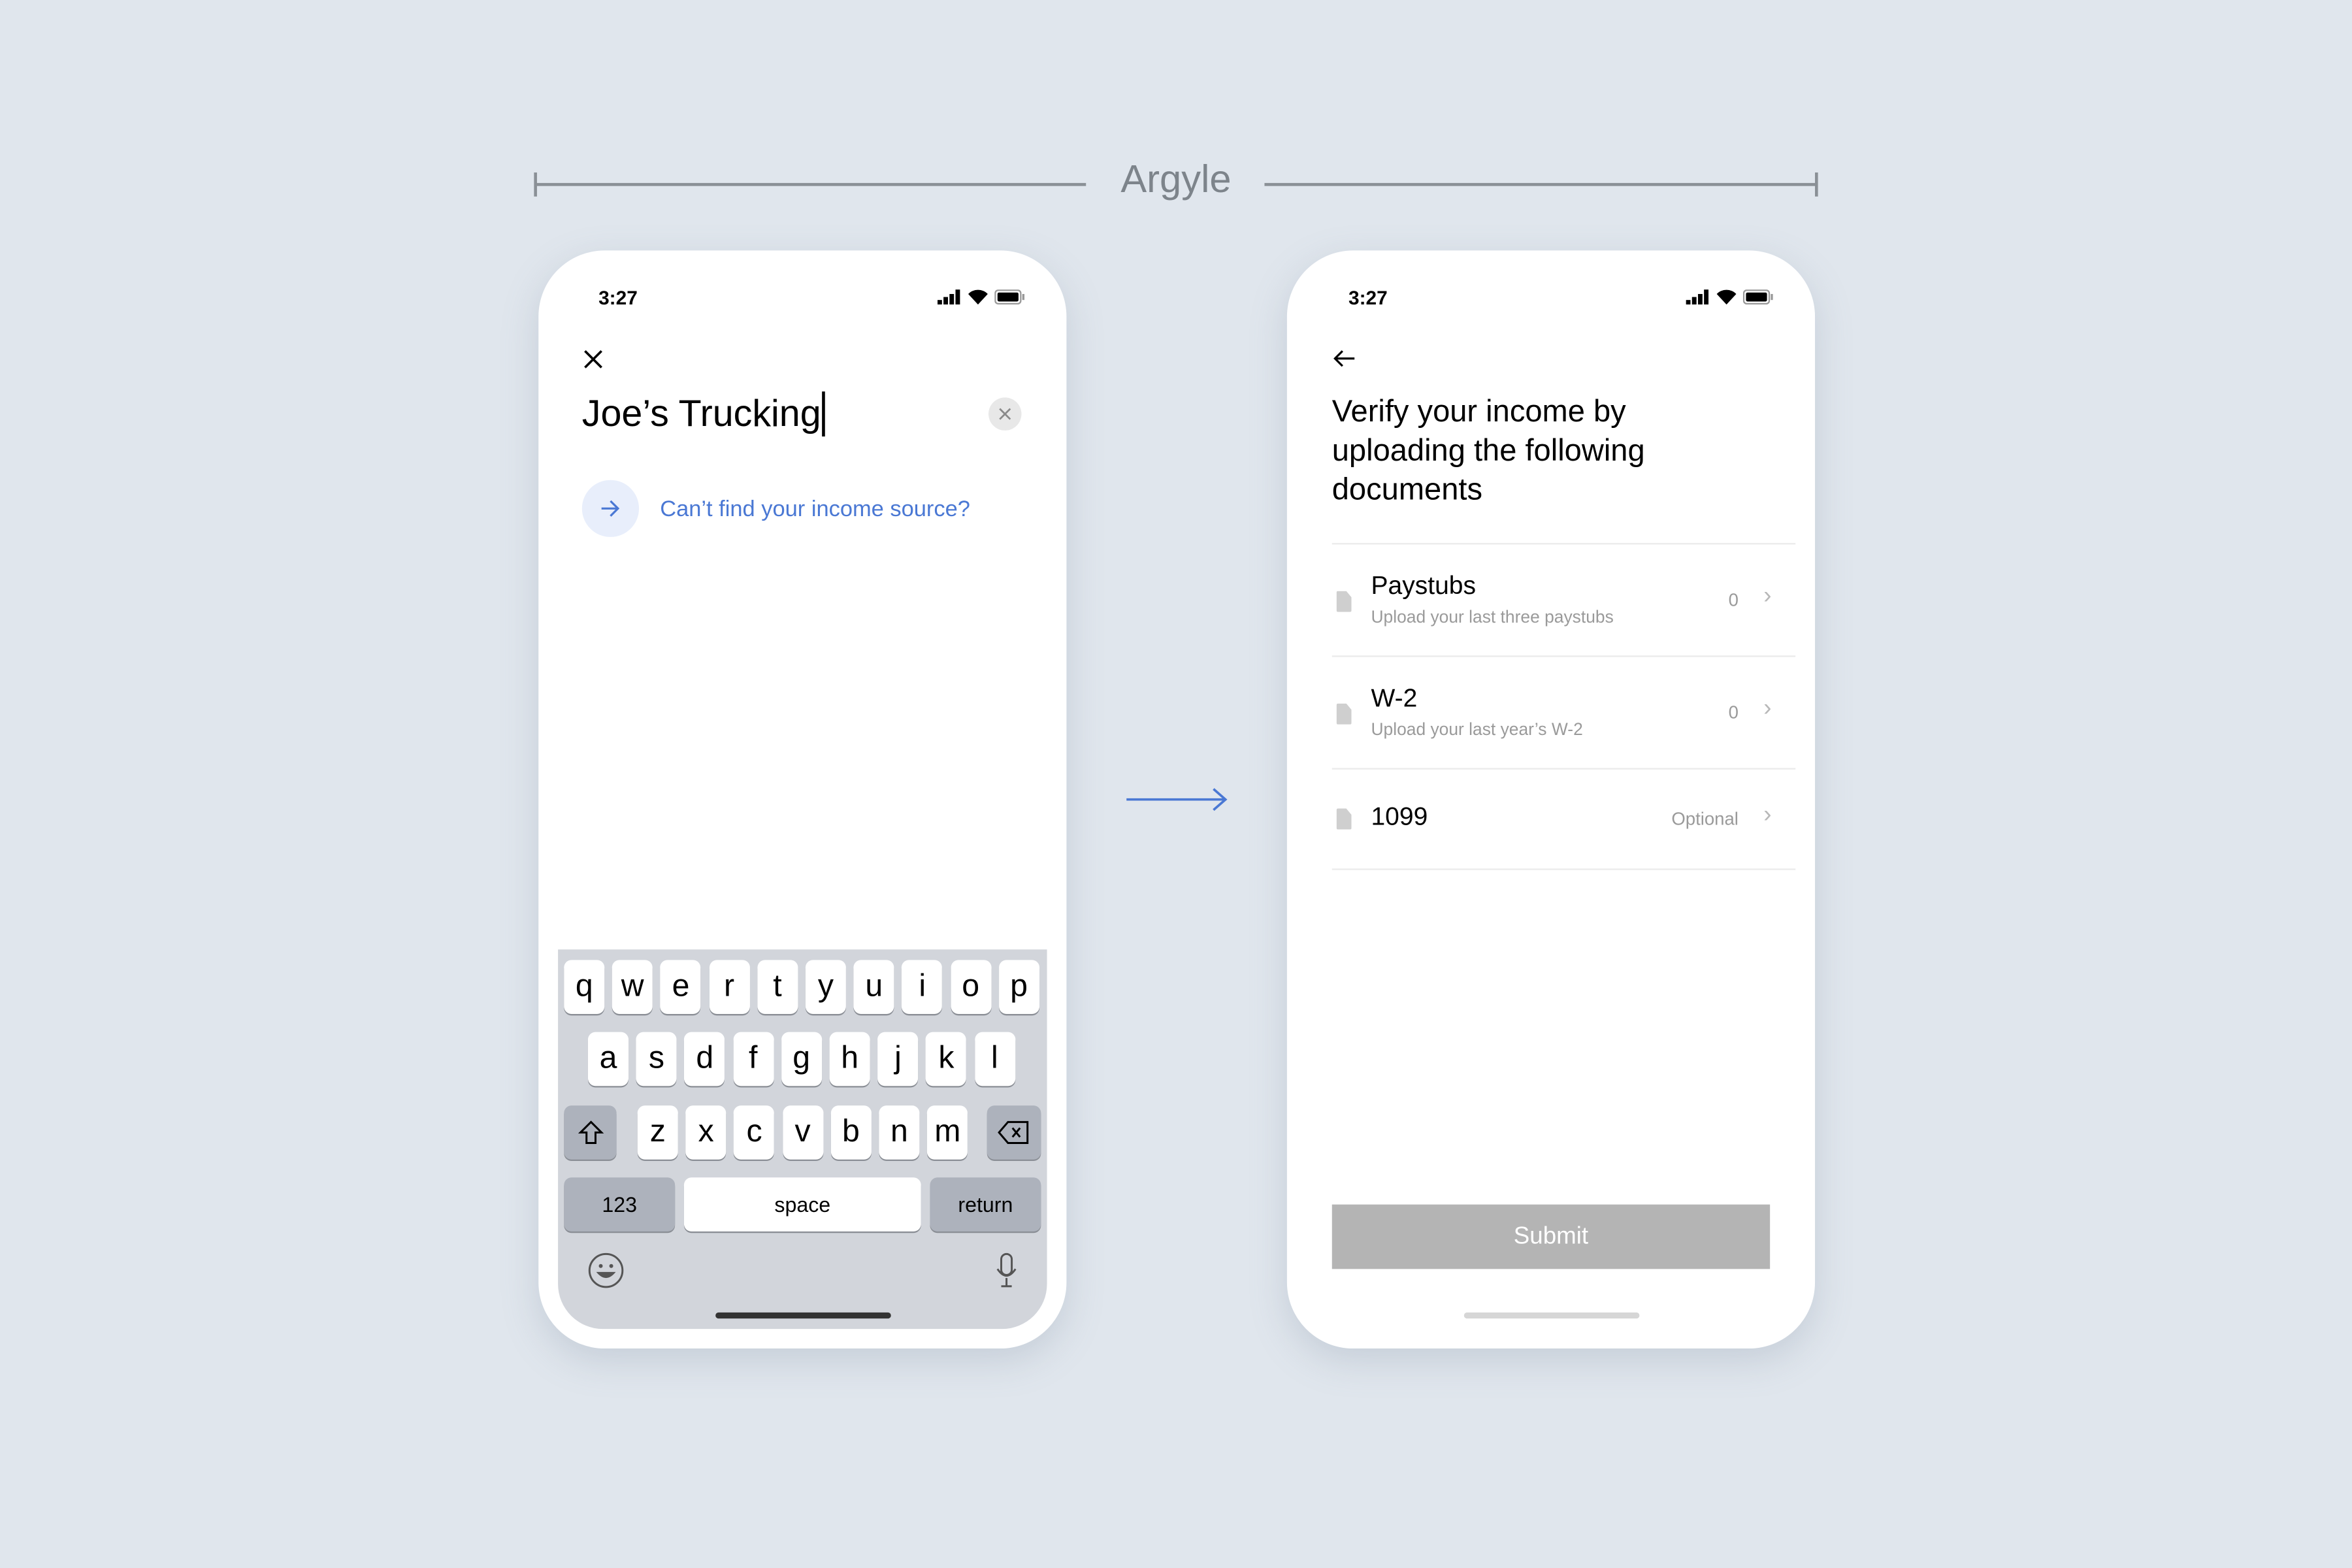 The image size is (2352, 1568). What do you see at coordinates (1705, 819) in the screenshot?
I see `document-optional-label: Optional` at bounding box center [1705, 819].